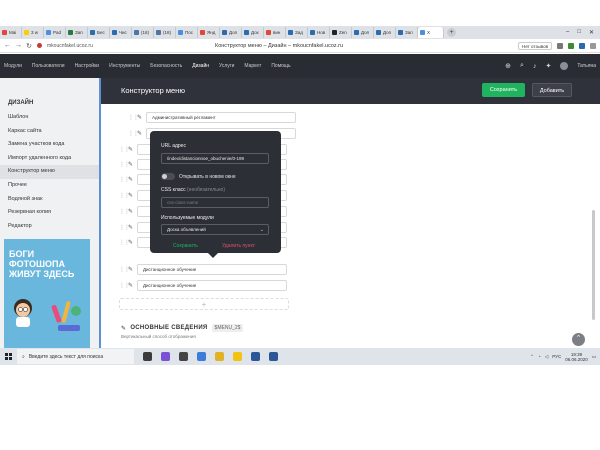 The height and width of the screenshot is (450, 600). What do you see at coordinates (50, 132) in the screenshot?
I see `sidebar-item: Каркас сайта` at bounding box center [50, 132].